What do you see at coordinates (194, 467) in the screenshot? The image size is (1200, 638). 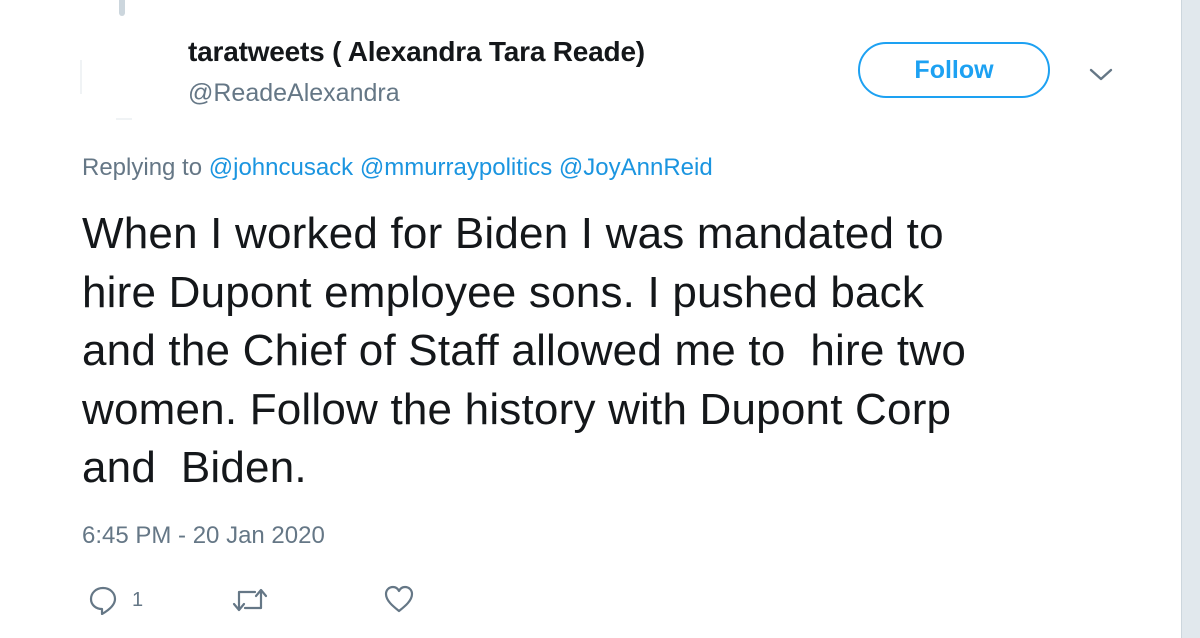 I see `tweet-text-line: and Biden.` at bounding box center [194, 467].